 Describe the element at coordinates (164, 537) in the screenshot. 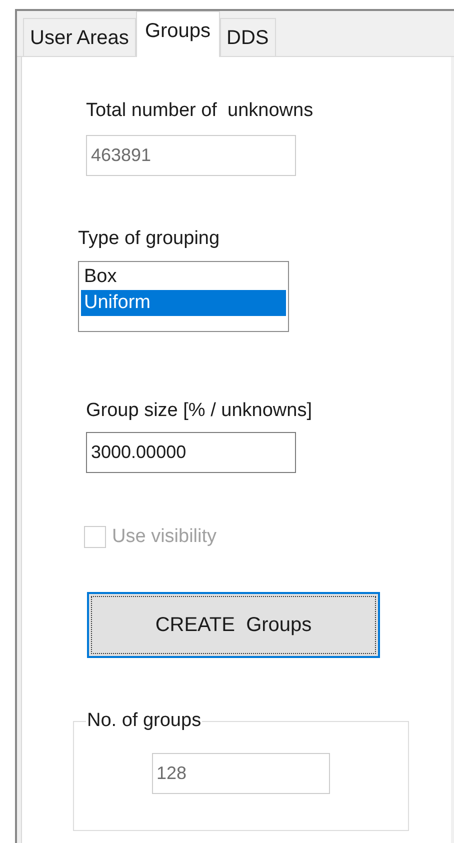

I see `checkbox-label: Use visibility` at that location.